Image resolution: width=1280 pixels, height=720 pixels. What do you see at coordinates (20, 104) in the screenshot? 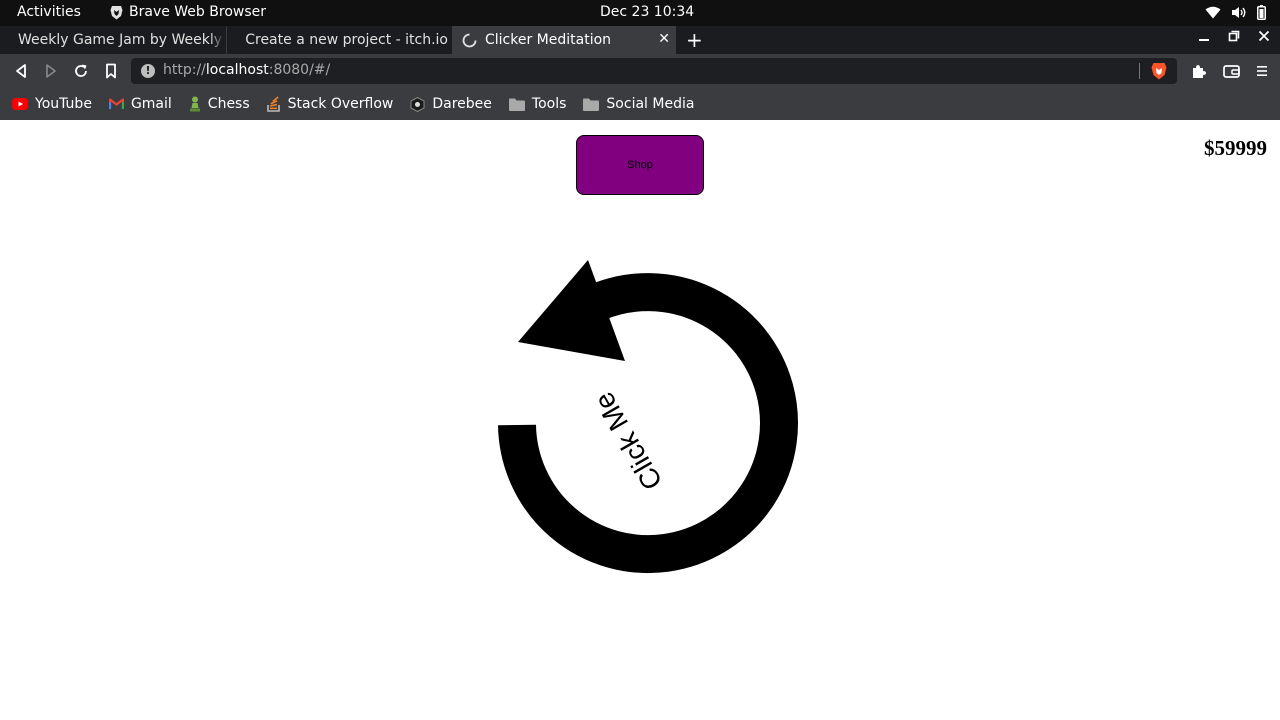
I see `youtube-icon` at bounding box center [20, 104].